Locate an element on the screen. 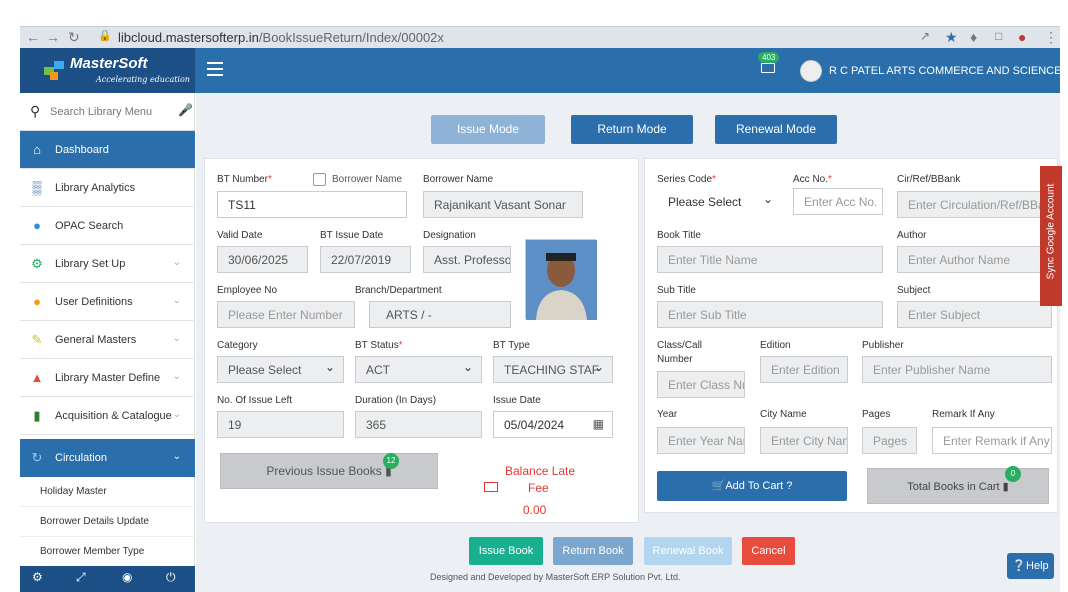  lock-screen-icon: ◉ is located at coordinates (127, 577).